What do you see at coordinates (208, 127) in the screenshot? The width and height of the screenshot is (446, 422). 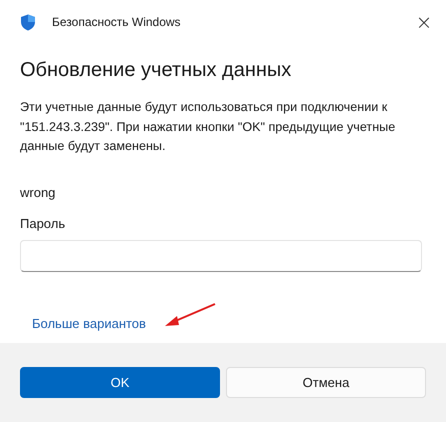 I see `description-text: Эти учетные данные будут использоваться при подключении к "151.243.3.239". При нажатии кнопки "OK" предыдущие учетные данные будут заменены.` at bounding box center [208, 127].